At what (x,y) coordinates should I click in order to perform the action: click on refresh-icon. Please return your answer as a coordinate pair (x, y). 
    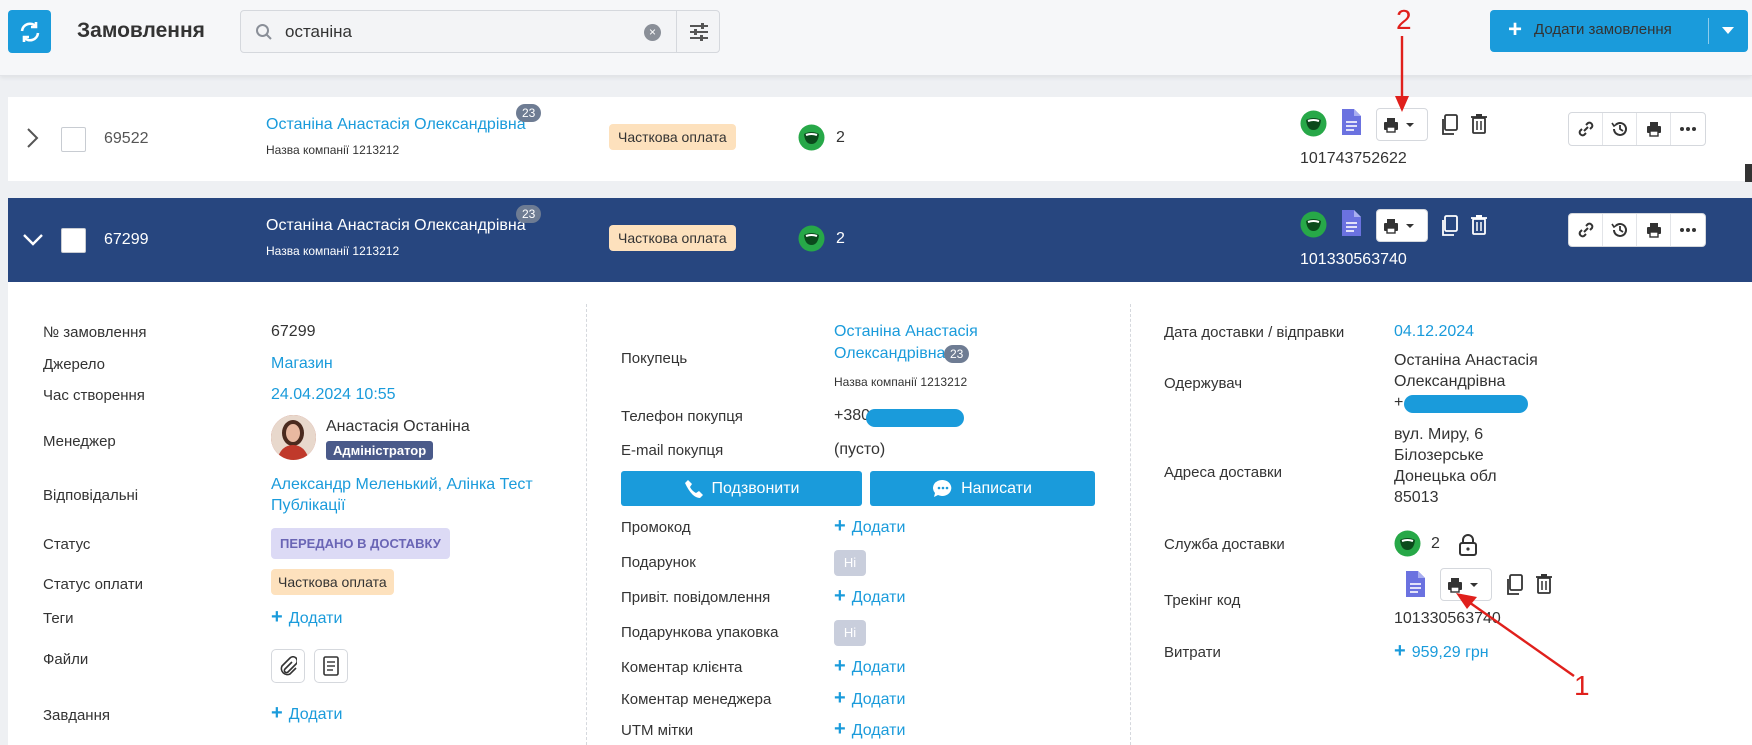
    Looking at the image, I should click on (29, 31).